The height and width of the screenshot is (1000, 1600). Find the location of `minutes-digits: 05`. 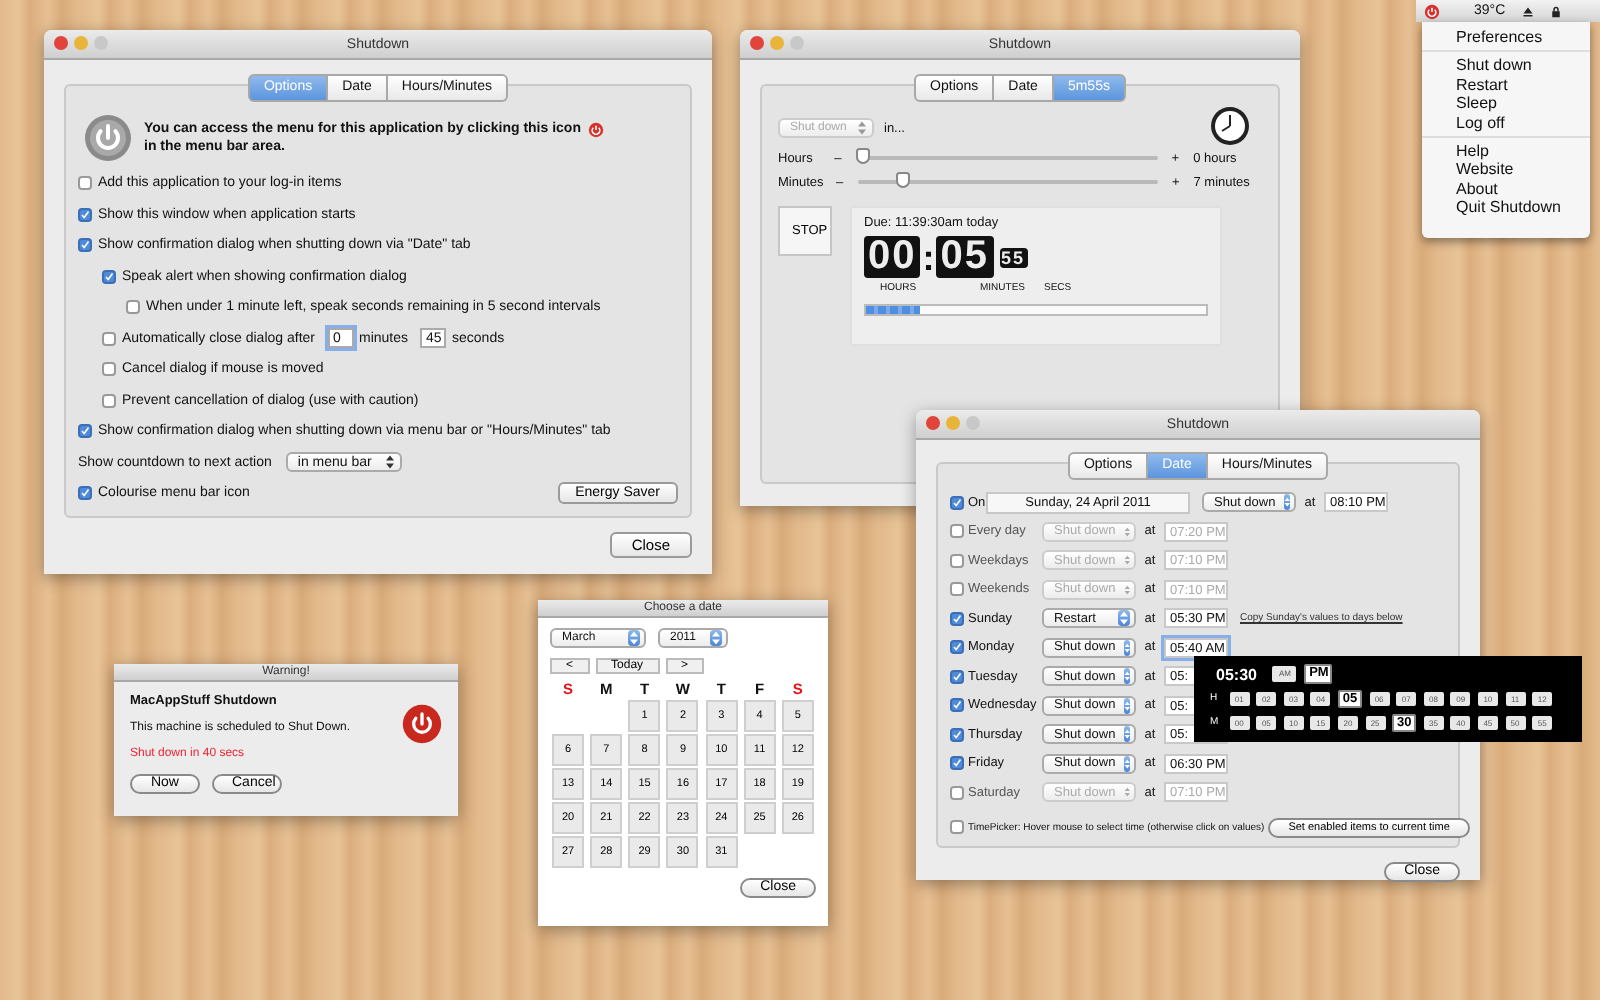

minutes-digits: 05 is located at coordinates (964, 257).